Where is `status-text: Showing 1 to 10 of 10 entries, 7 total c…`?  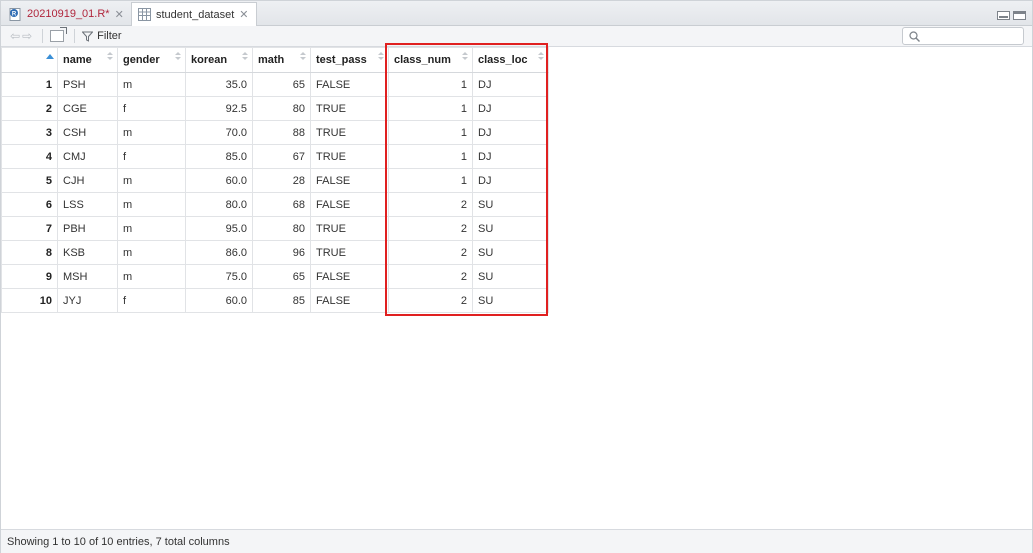
status-text: Showing 1 to 10 of 10 entries, 7 total c… is located at coordinates (118, 541).